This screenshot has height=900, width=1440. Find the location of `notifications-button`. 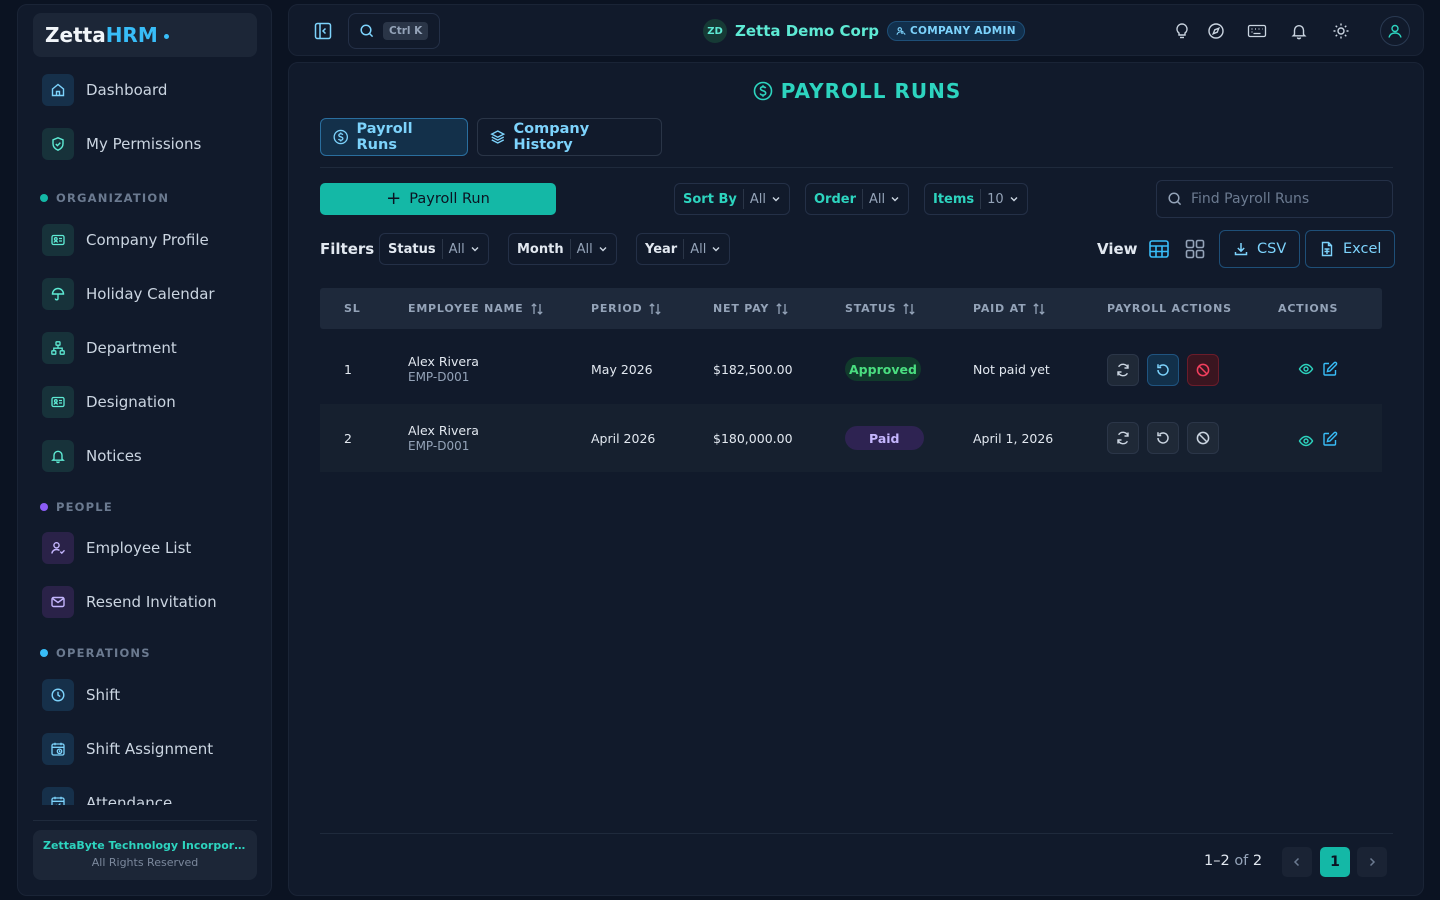

notifications-button is located at coordinates (1299, 31).